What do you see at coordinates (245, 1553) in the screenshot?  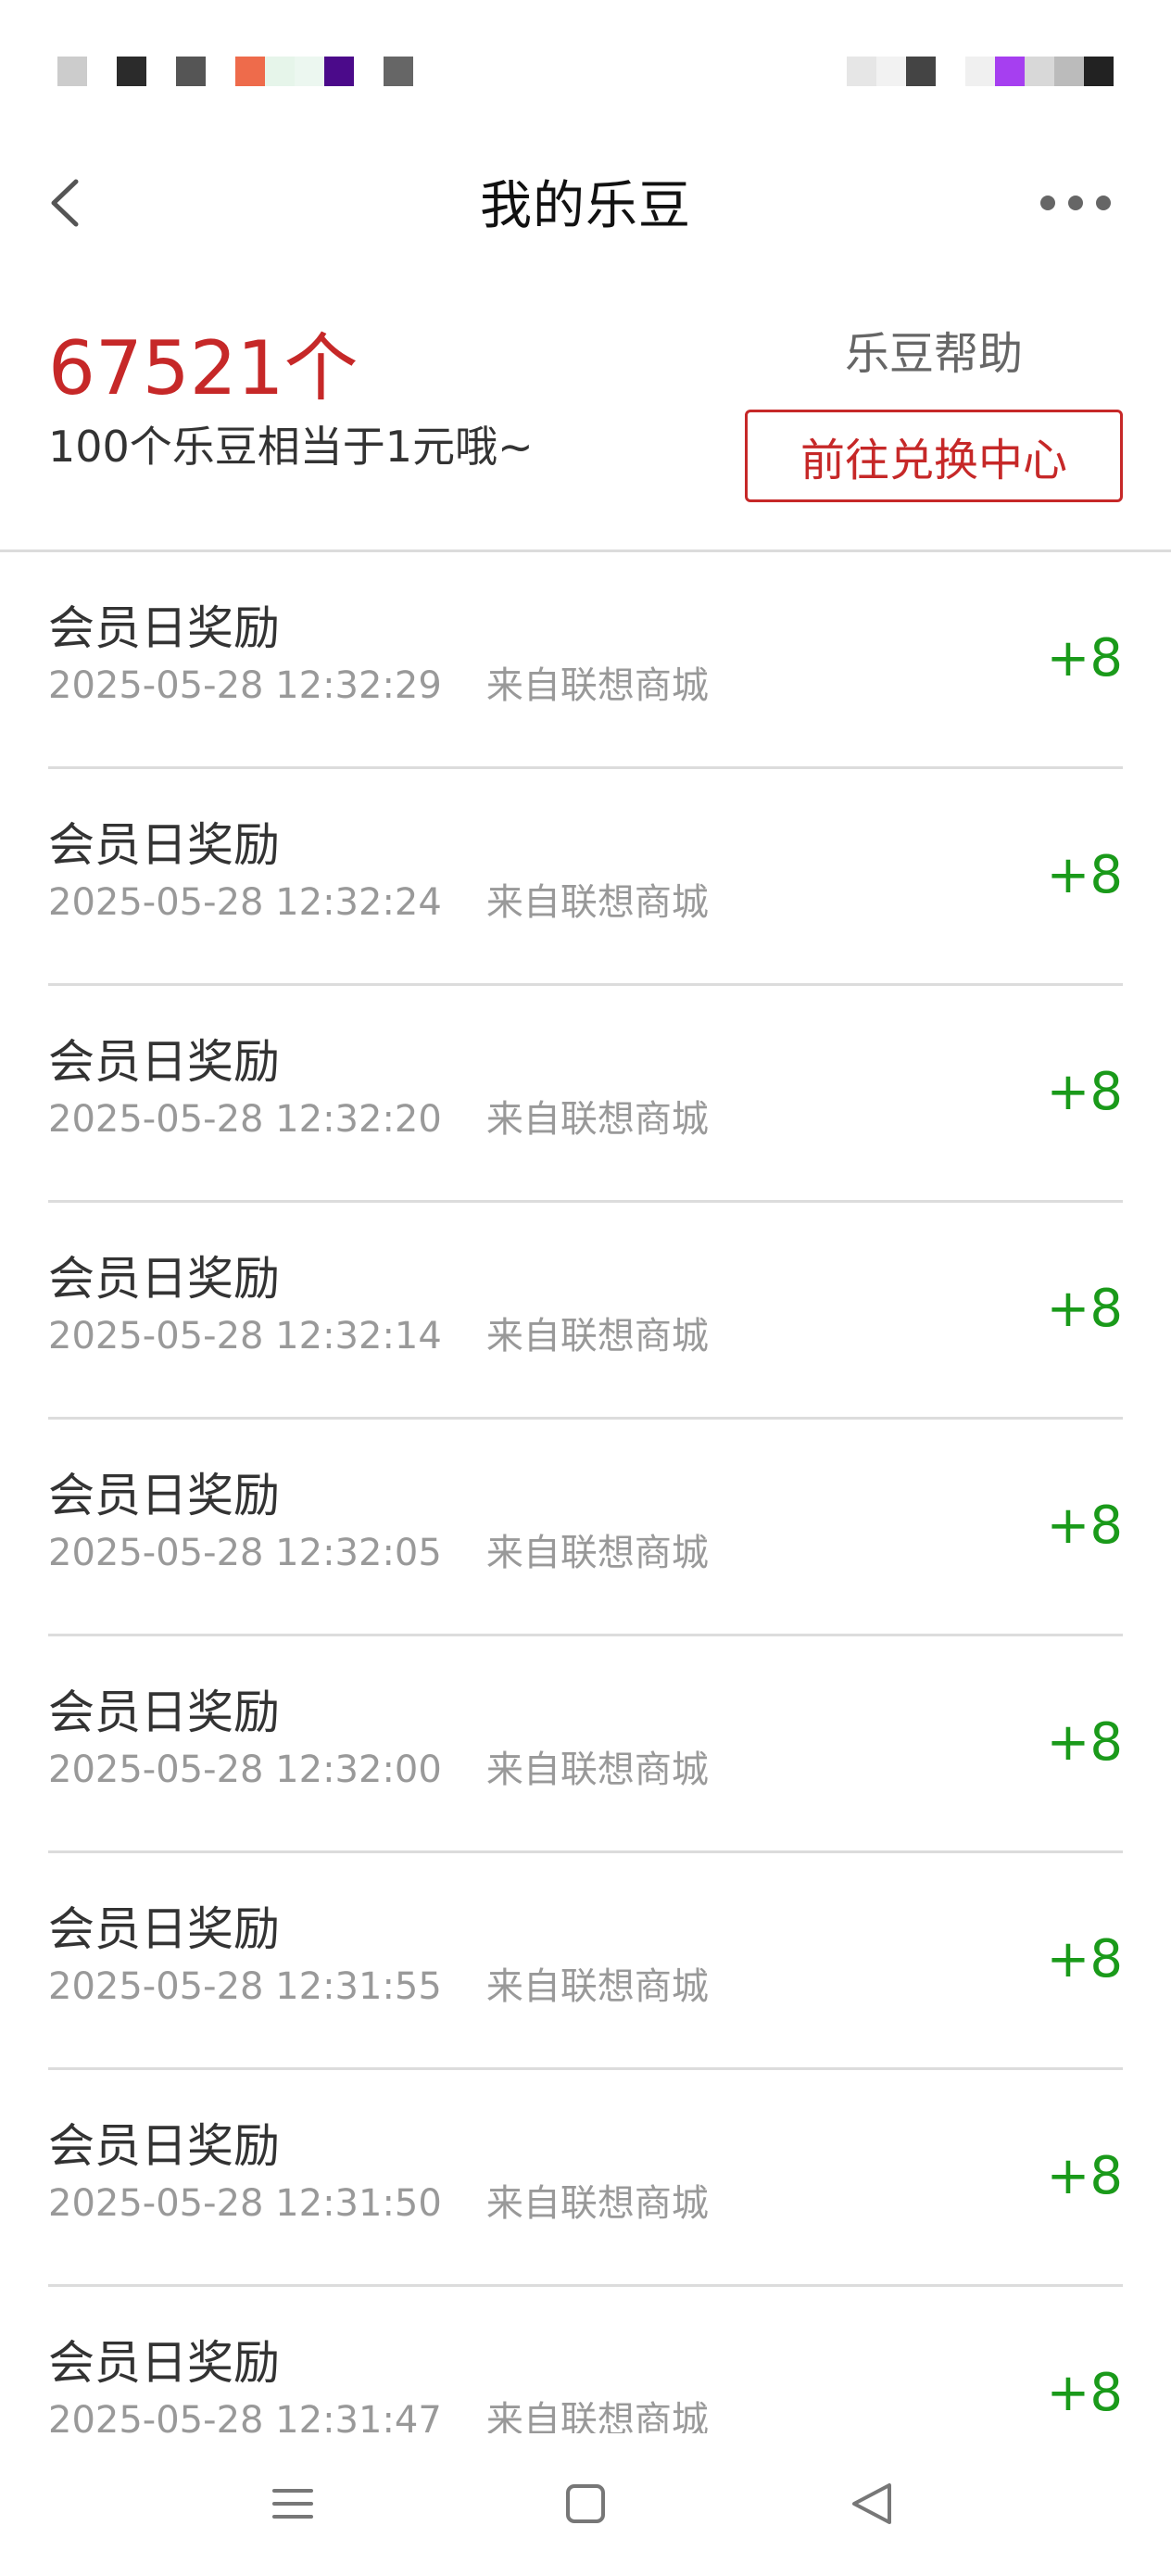 I see `record-timestamp: 2025-05-28 12:32:05` at bounding box center [245, 1553].